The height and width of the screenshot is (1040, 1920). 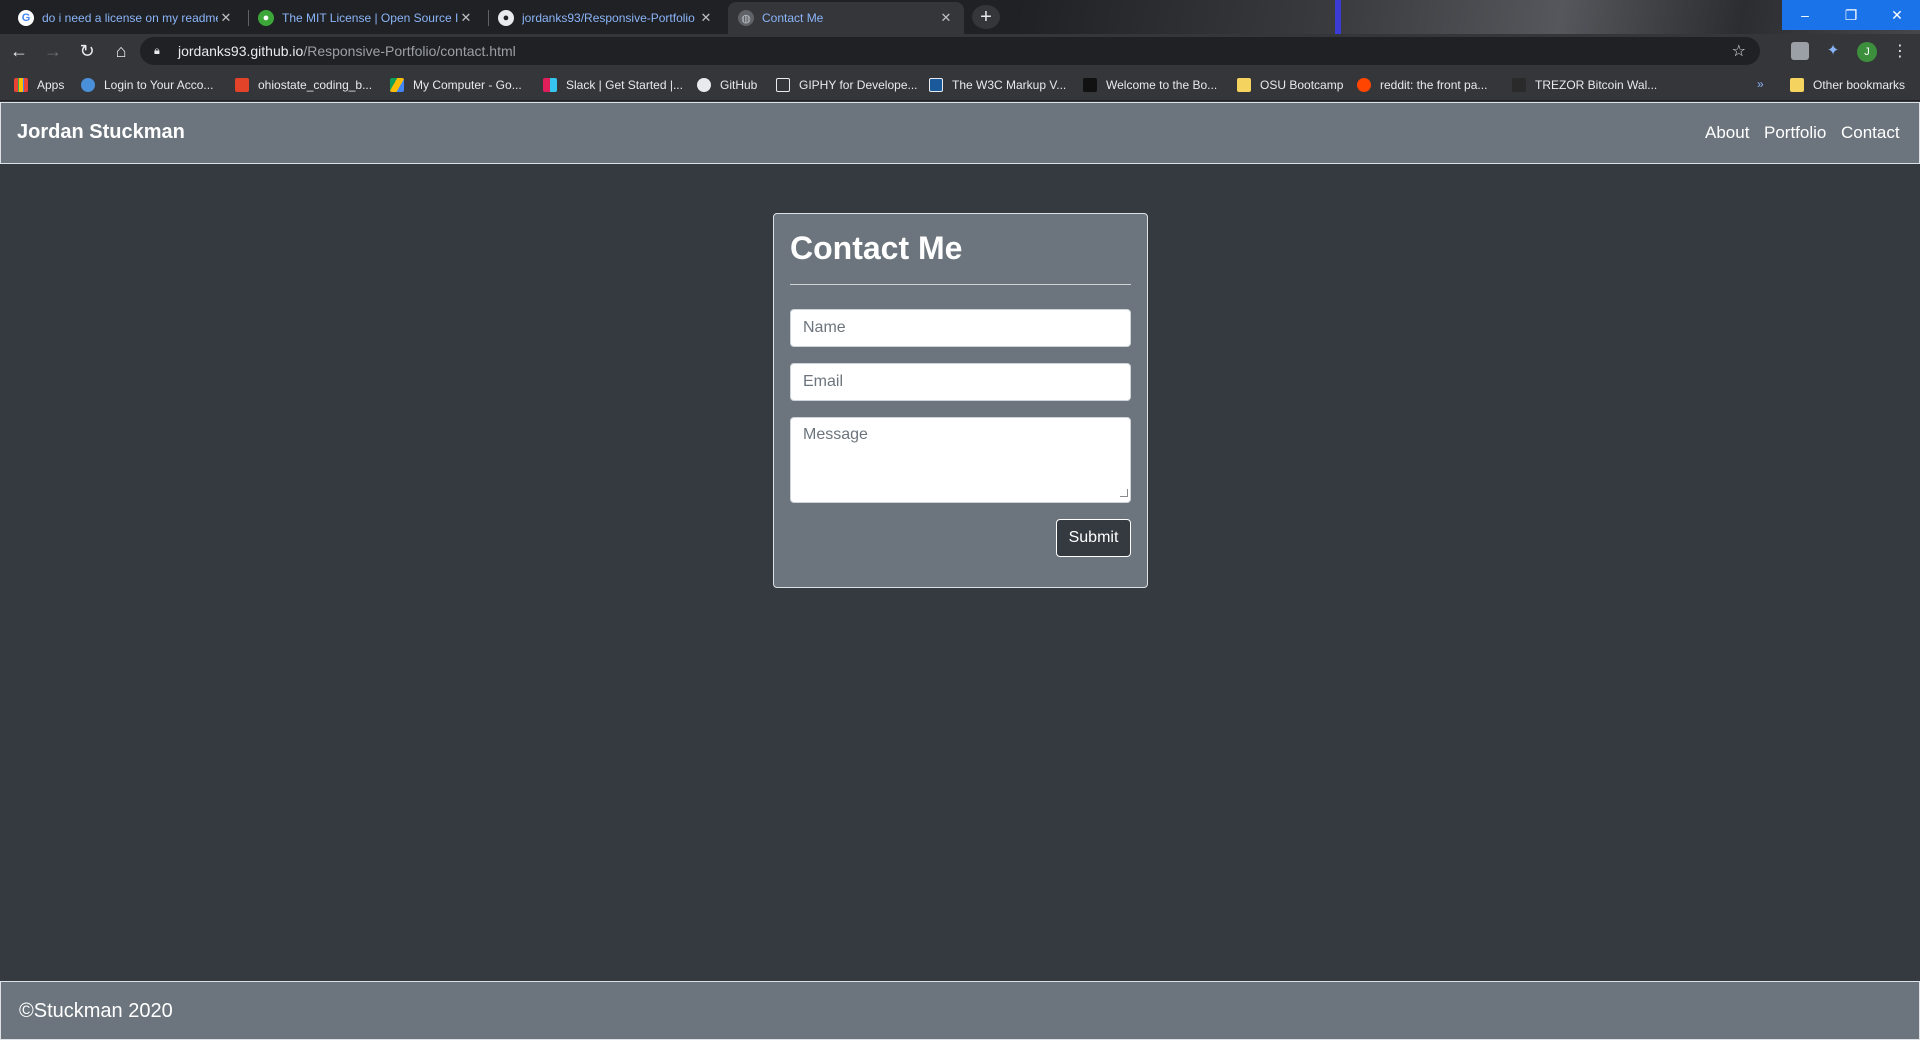 I want to click on restore-button: ❐, so click(x=1851, y=15).